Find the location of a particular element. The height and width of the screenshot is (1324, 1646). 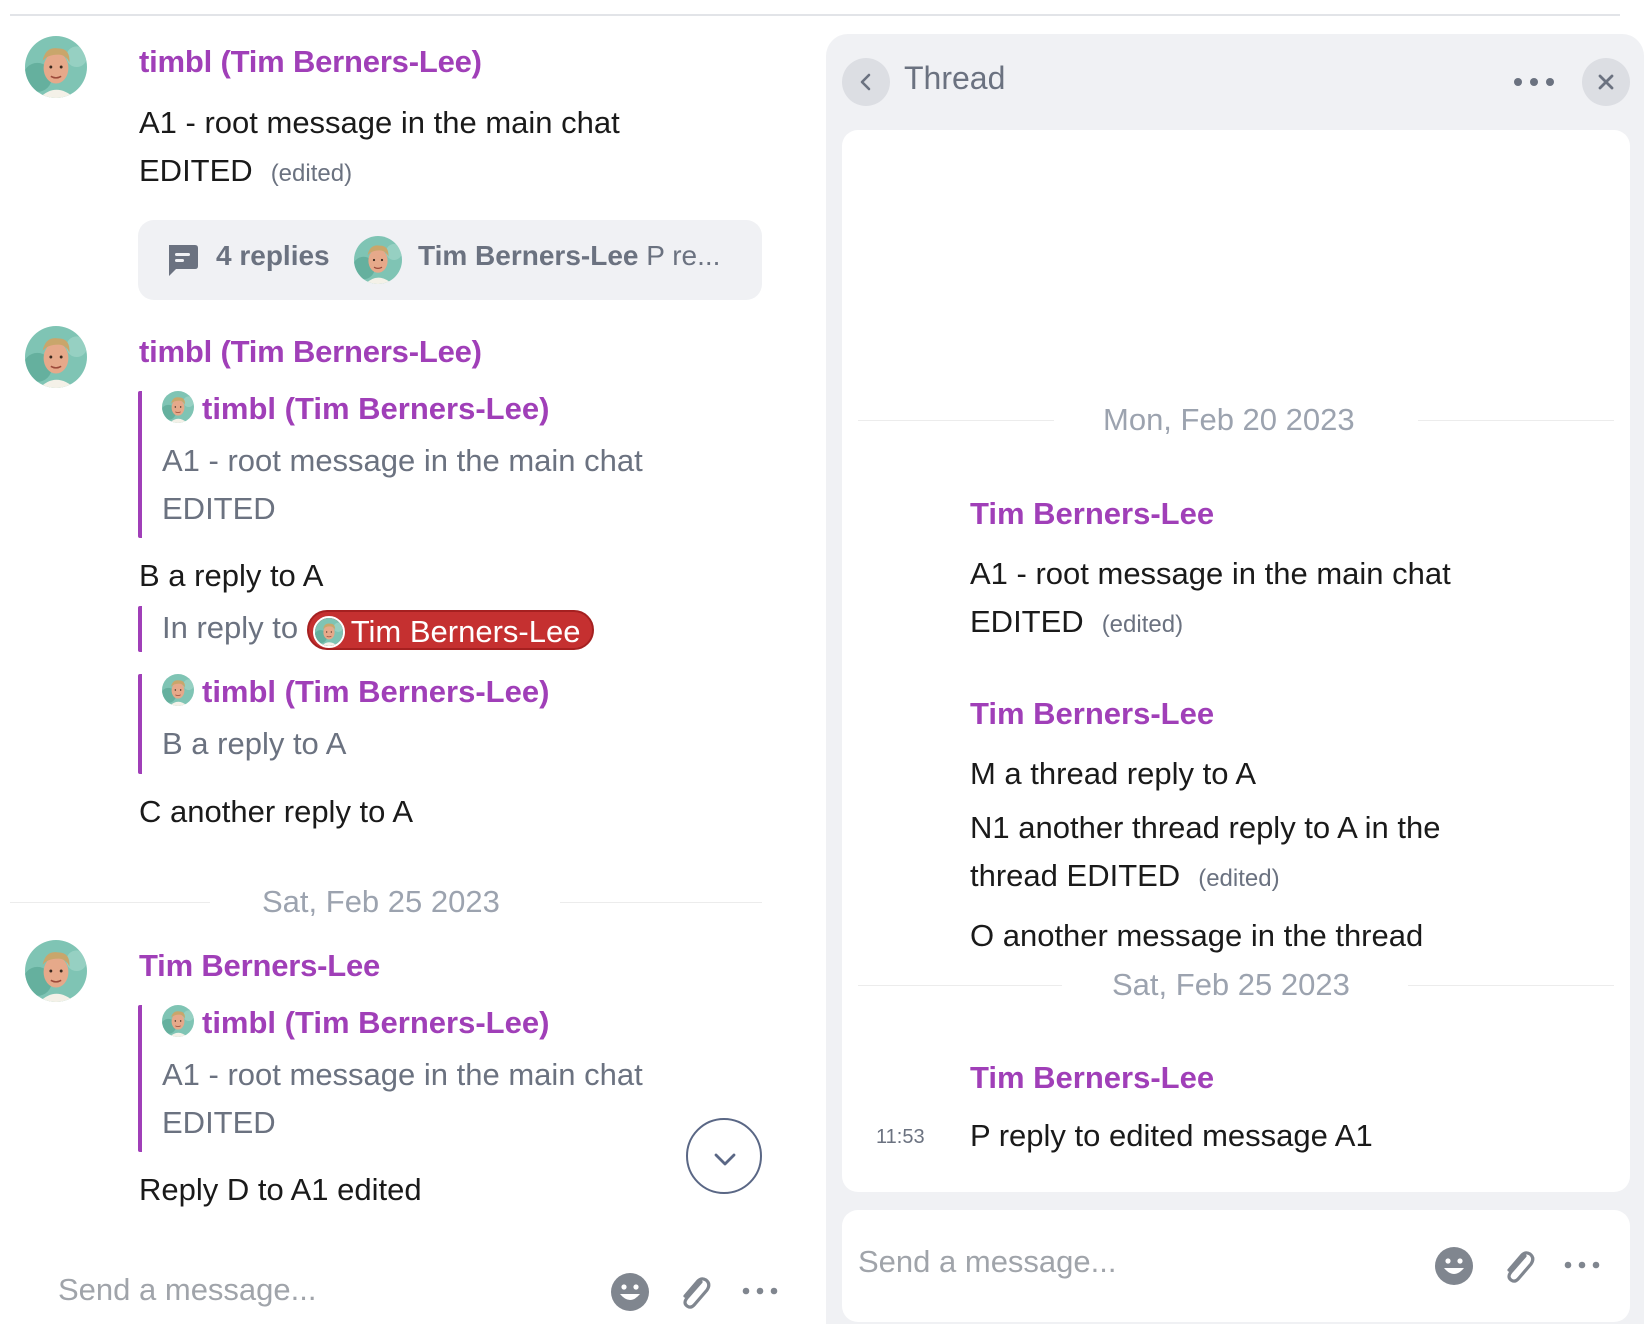

message-text-line-3: thread EDITED is located at coordinates (1075, 875).